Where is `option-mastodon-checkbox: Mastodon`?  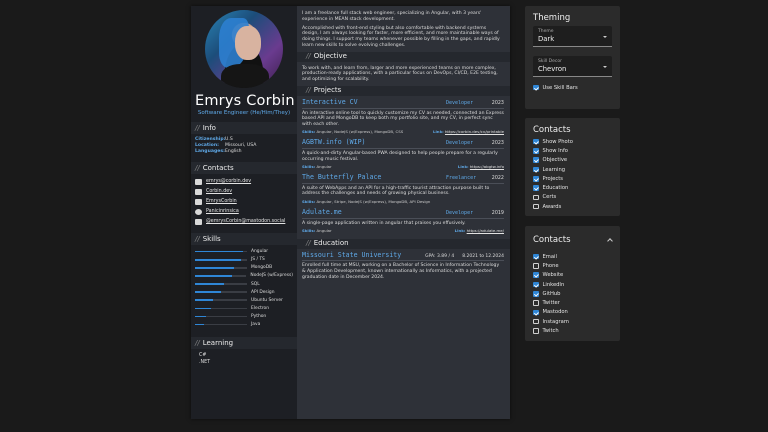
option-mastodon-checkbox: Mastodon is located at coordinates (572, 312).